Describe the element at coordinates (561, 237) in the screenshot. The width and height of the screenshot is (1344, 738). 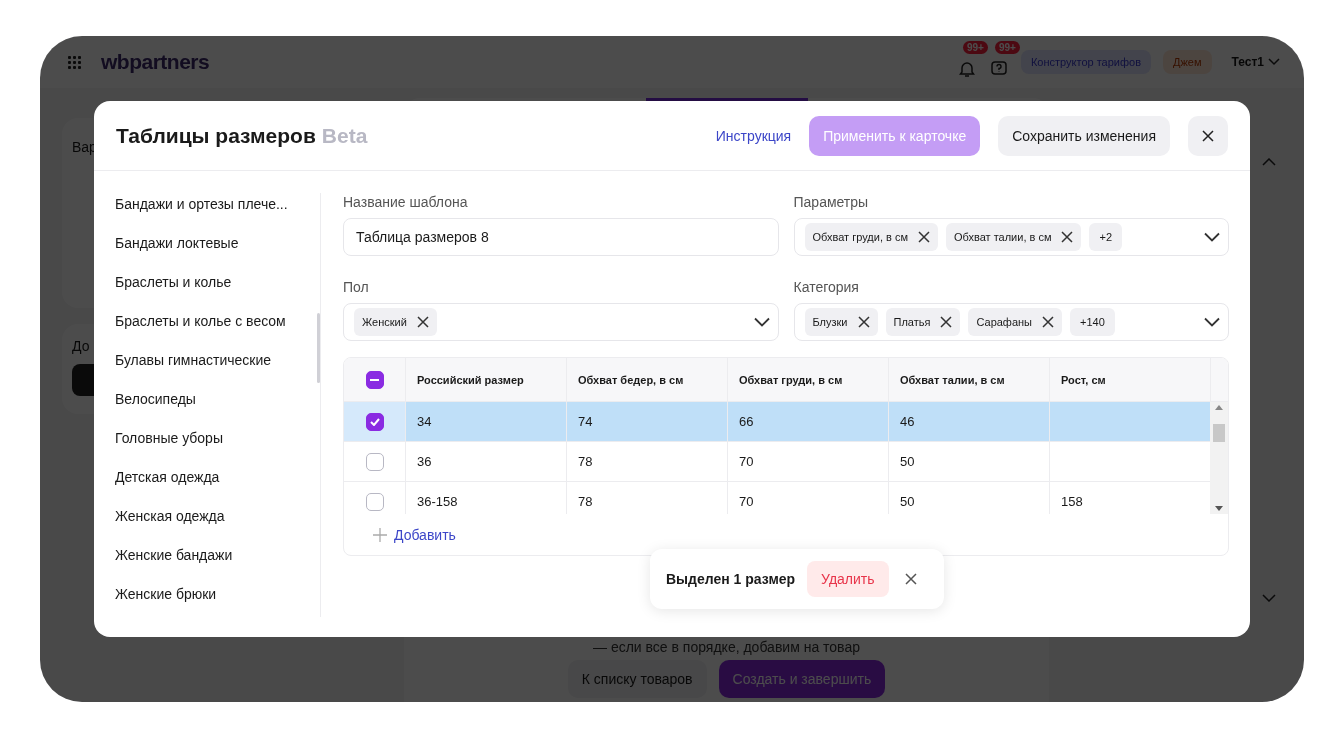
I see `input-field: Таблица размеров 8` at that location.